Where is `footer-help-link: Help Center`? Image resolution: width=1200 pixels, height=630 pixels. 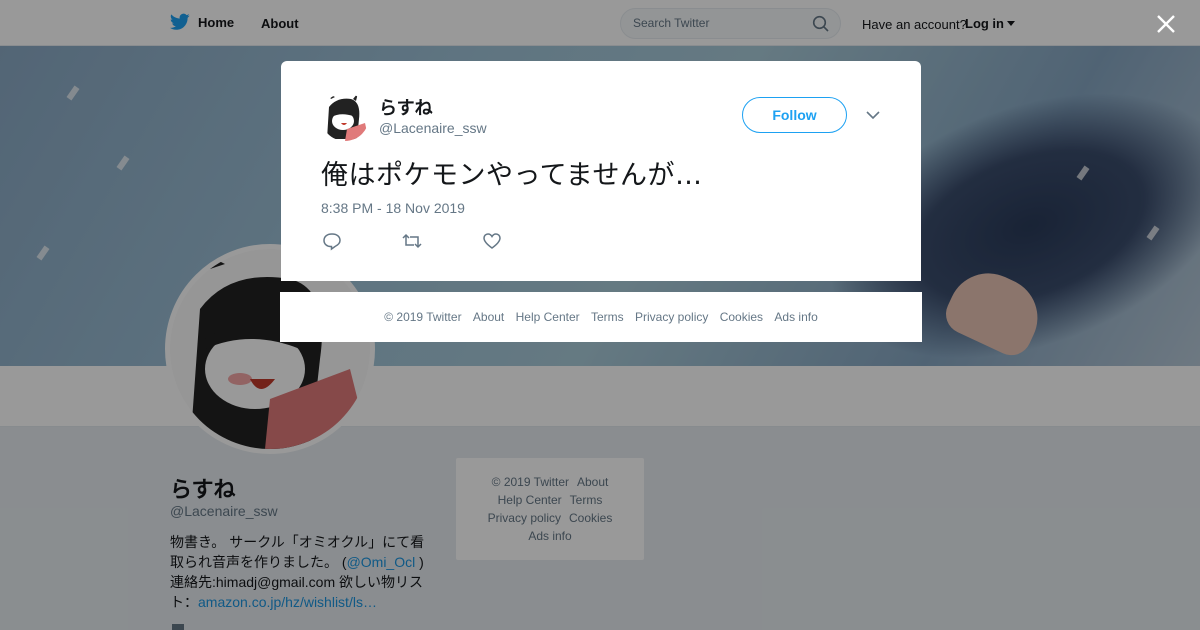 footer-help-link: Help Center is located at coordinates (548, 317).